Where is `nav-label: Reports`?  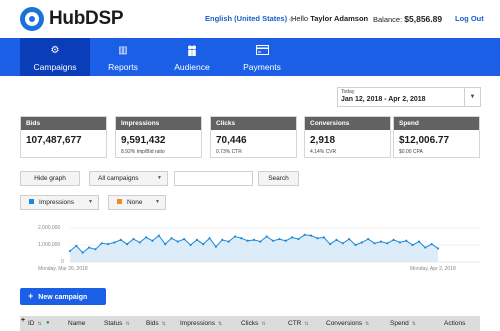
nav-label: Reports is located at coordinates (123, 67).